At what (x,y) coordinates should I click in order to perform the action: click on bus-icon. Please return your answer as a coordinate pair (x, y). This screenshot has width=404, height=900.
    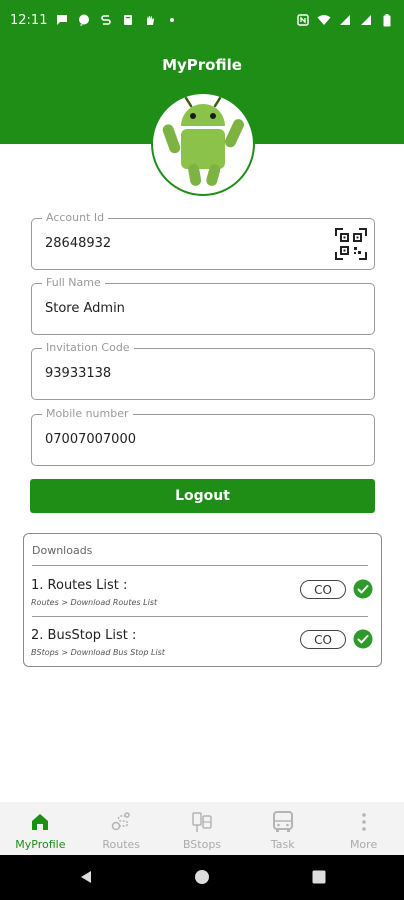
    Looking at the image, I should click on (282, 821).